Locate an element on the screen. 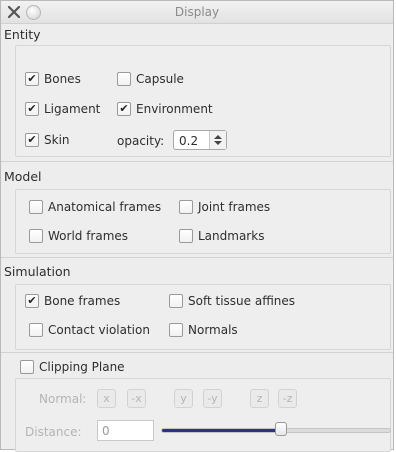  opacity-value: 0.2 is located at coordinates (189, 141).